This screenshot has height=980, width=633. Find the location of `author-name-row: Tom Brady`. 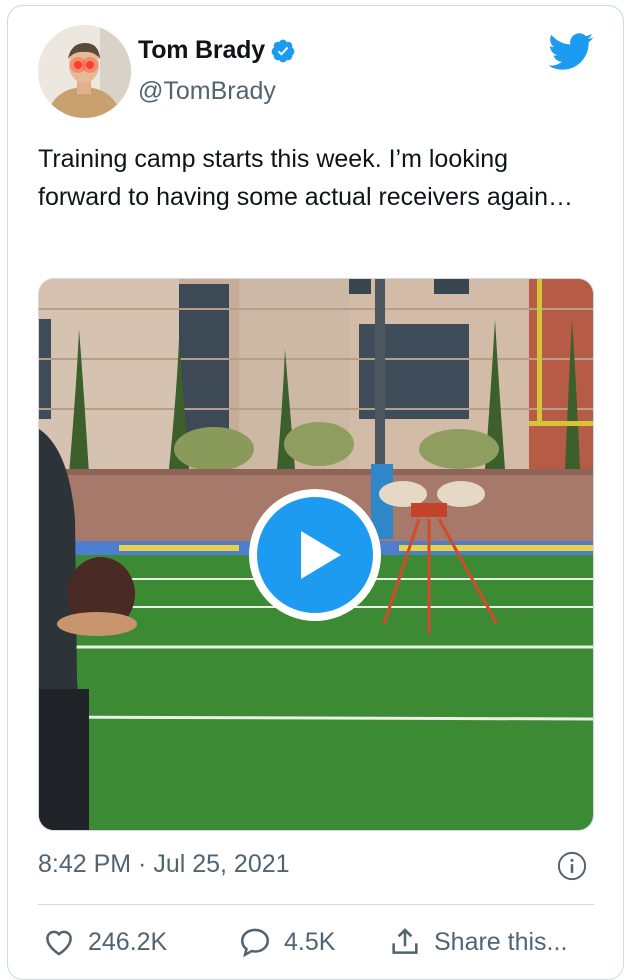

author-name-row: Tom Brady is located at coordinates (217, 50).